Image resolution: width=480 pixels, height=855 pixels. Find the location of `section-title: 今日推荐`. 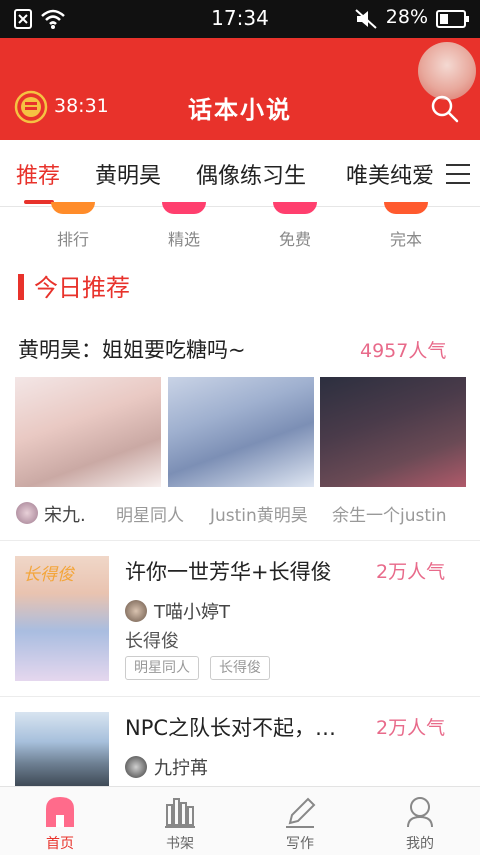

section-title: 今日推荐 is located at coordinates (82, 288).